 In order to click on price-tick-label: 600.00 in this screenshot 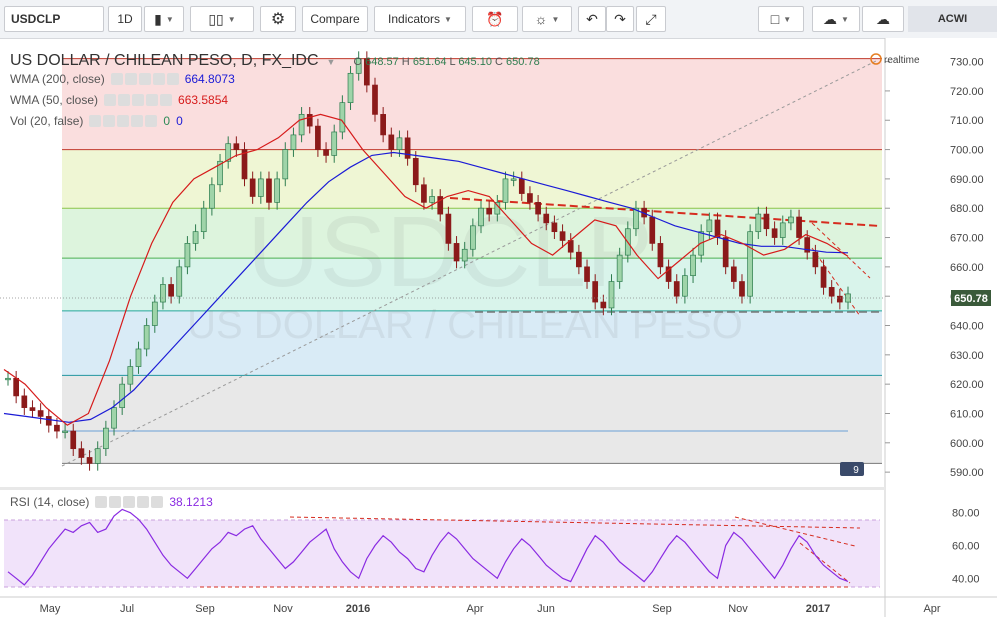, I will do `click(967, 444)`.